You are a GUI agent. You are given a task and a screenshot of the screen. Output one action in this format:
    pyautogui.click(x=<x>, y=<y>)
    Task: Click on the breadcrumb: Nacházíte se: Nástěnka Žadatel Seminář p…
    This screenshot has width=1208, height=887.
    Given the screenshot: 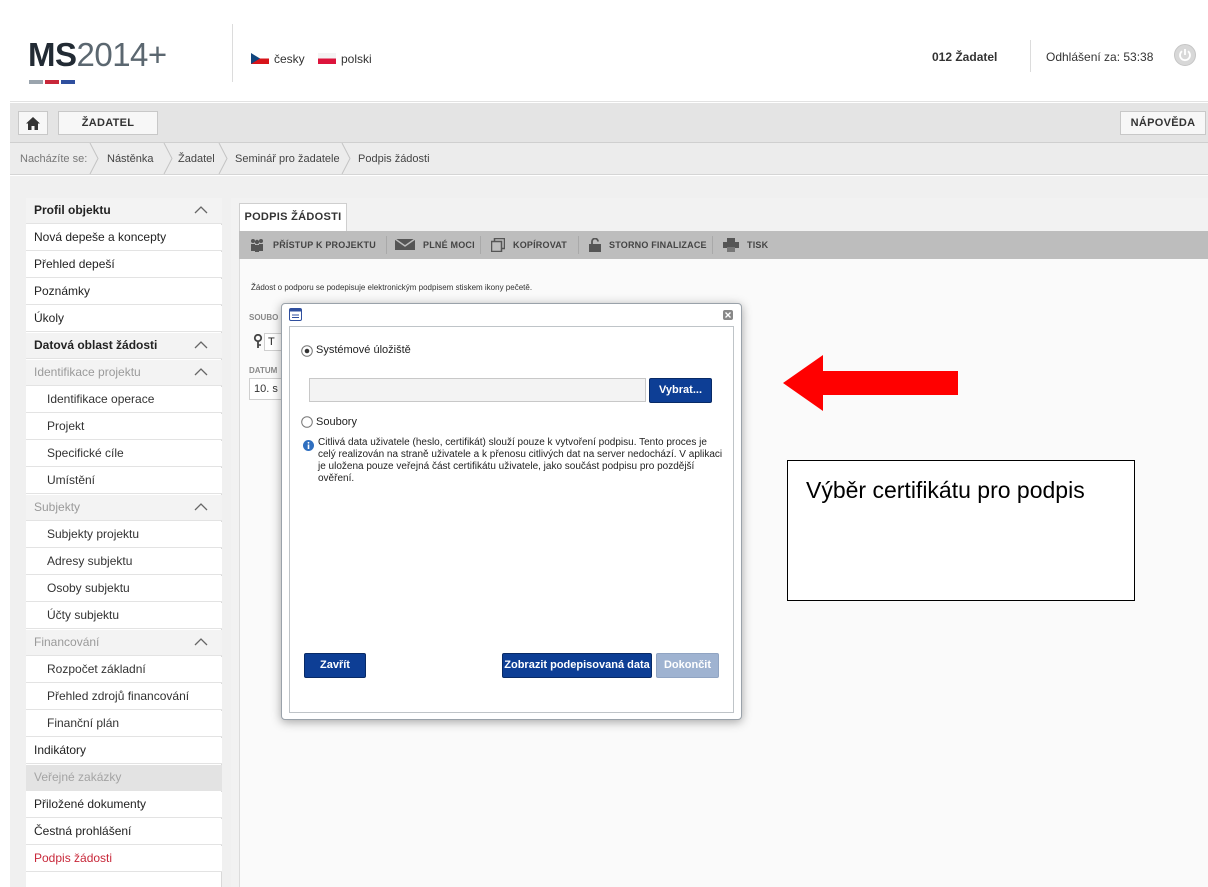 What is the action you would take?
    pyautogui.click(x=609, y=159)
    